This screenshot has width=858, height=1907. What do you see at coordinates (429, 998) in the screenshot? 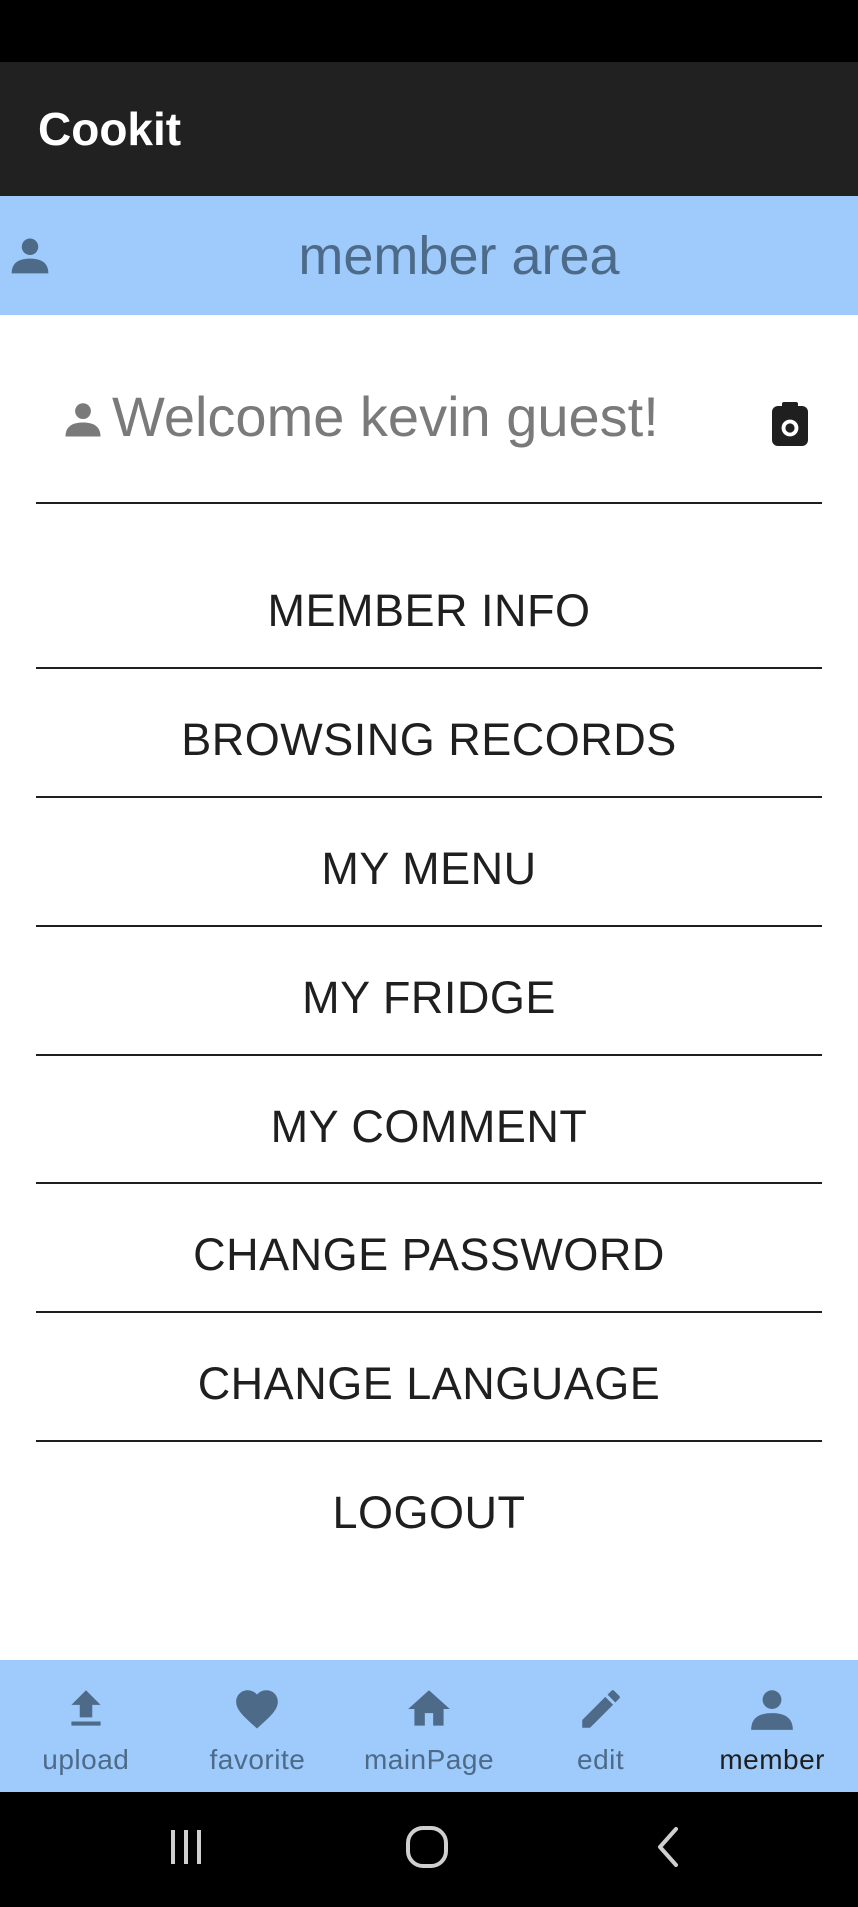
I see `menu-item-my-fridge: MY FRIDGE` at bounding box center [429, 998].